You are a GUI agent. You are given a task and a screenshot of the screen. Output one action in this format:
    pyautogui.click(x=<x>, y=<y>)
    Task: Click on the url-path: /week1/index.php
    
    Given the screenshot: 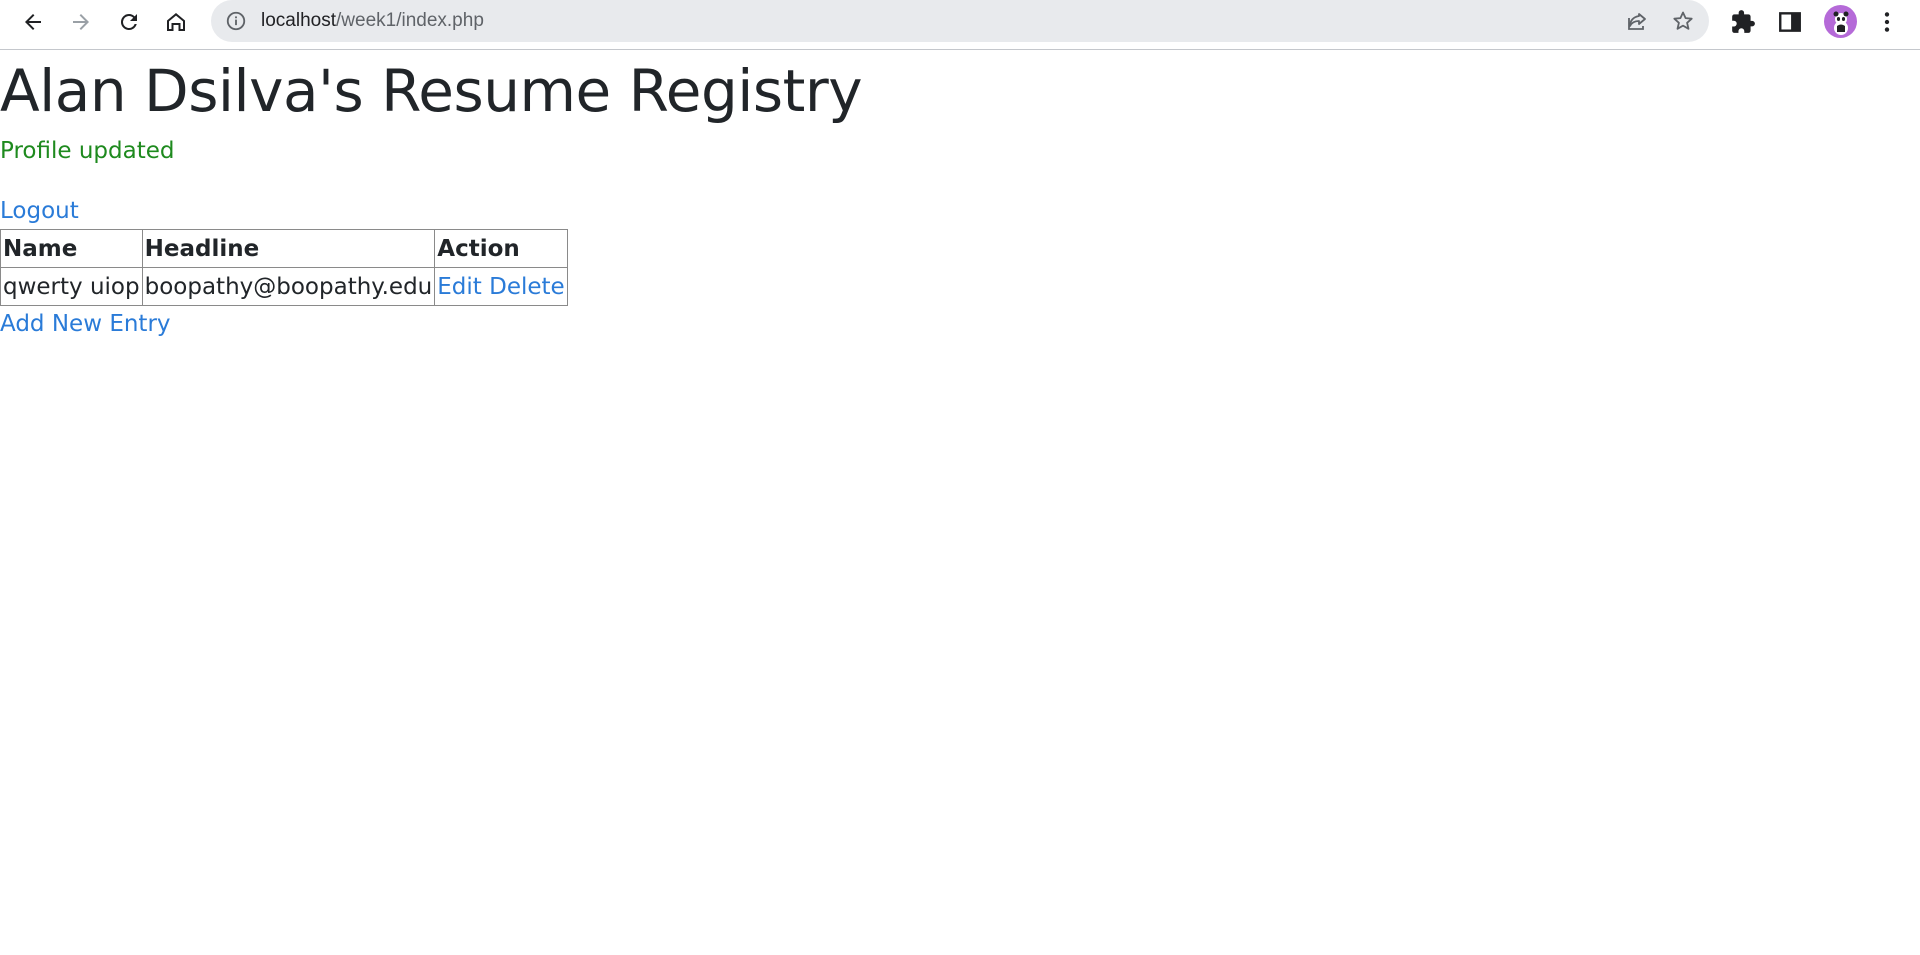 What is the action you would take?
    pyautogui.click(x=410, y=20)
    